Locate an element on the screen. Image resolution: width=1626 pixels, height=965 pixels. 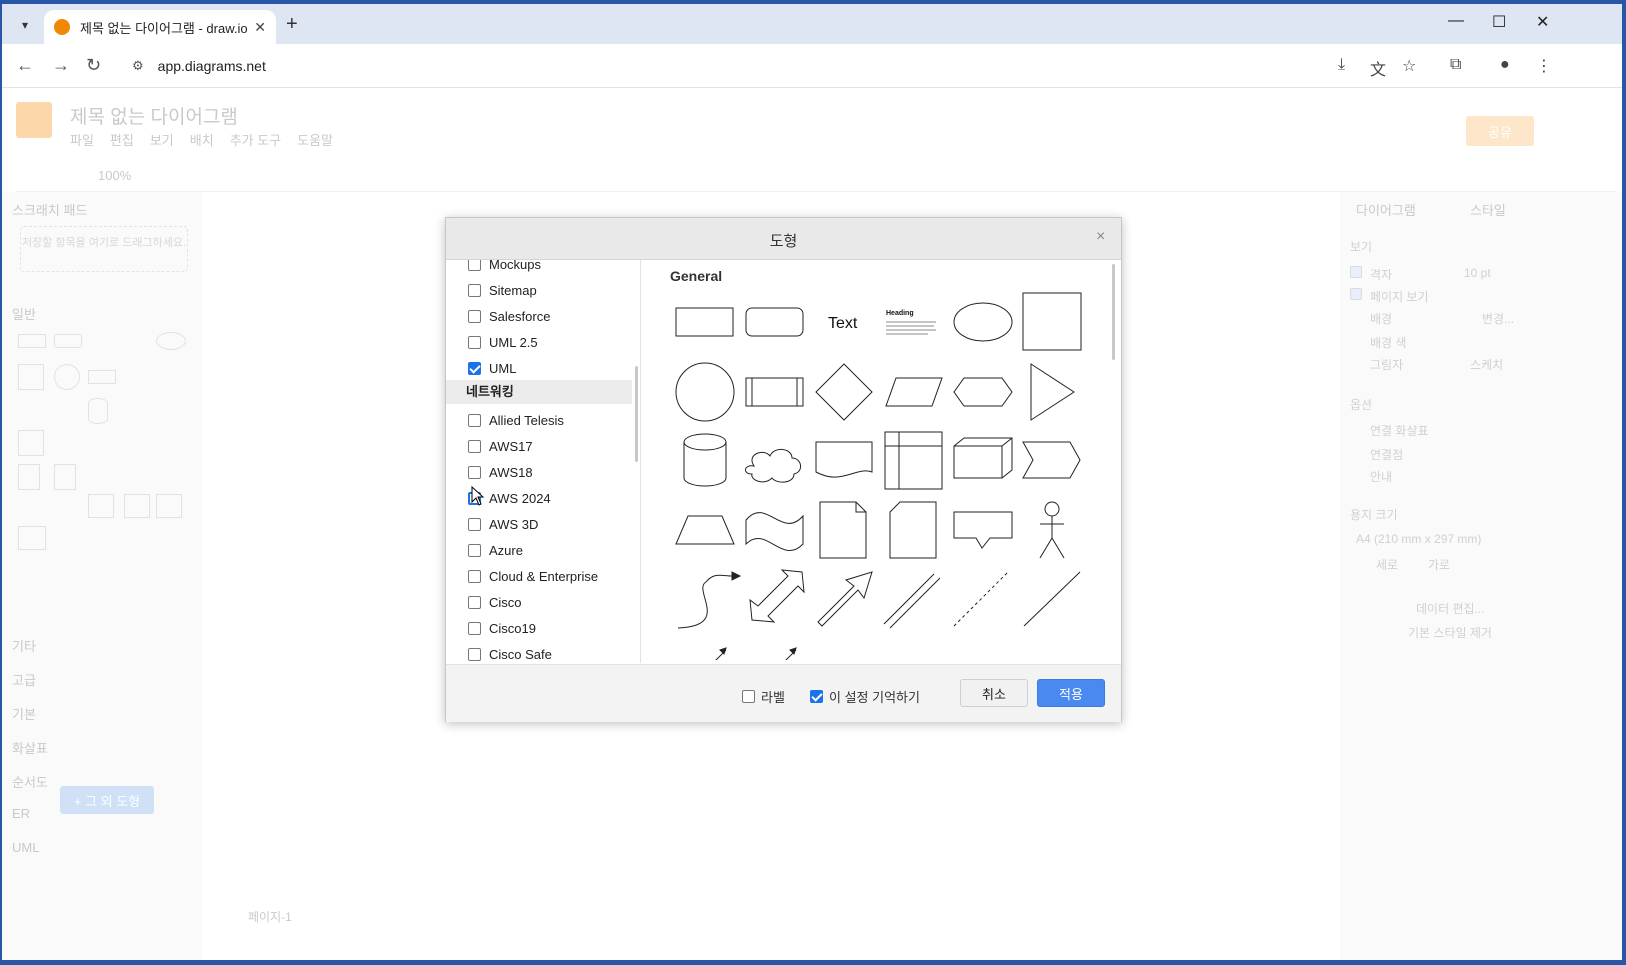
section-basic: 기본 is located at coordinates (24, 713).